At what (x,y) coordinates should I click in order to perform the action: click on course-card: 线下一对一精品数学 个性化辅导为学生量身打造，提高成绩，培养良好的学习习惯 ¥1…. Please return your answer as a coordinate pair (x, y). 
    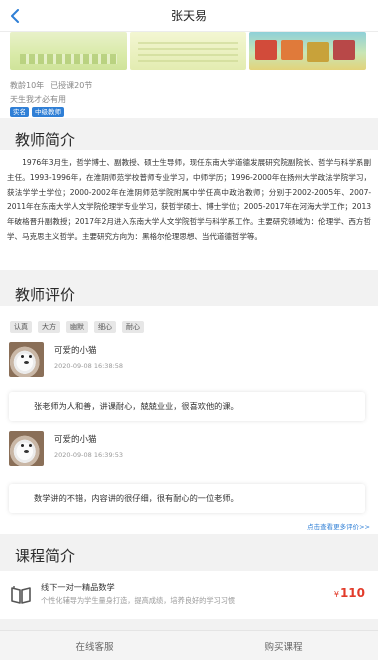
    Looking at the image, I should click on (189, 595).